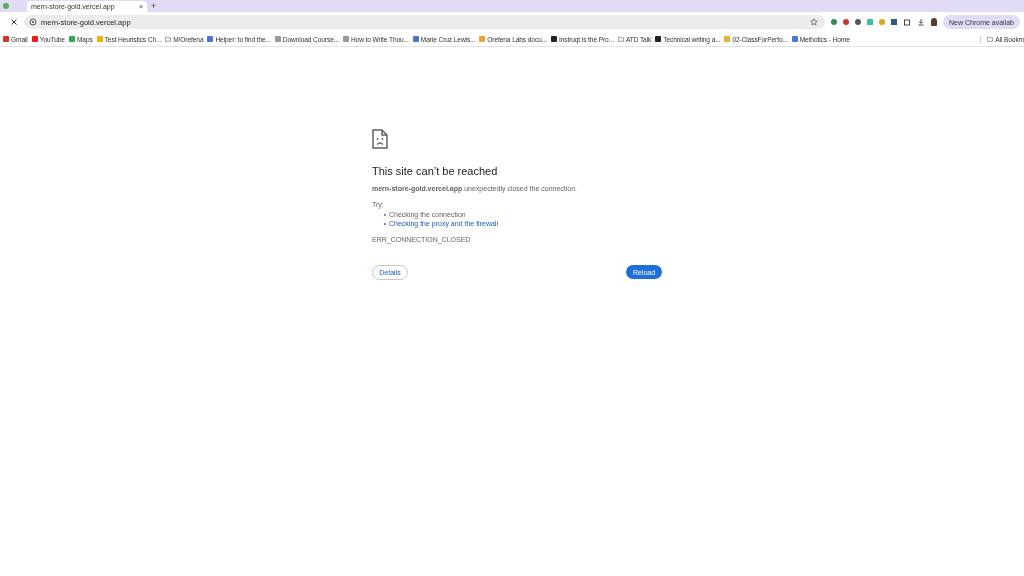  I want to click on stop-icon, so click(14, 22).